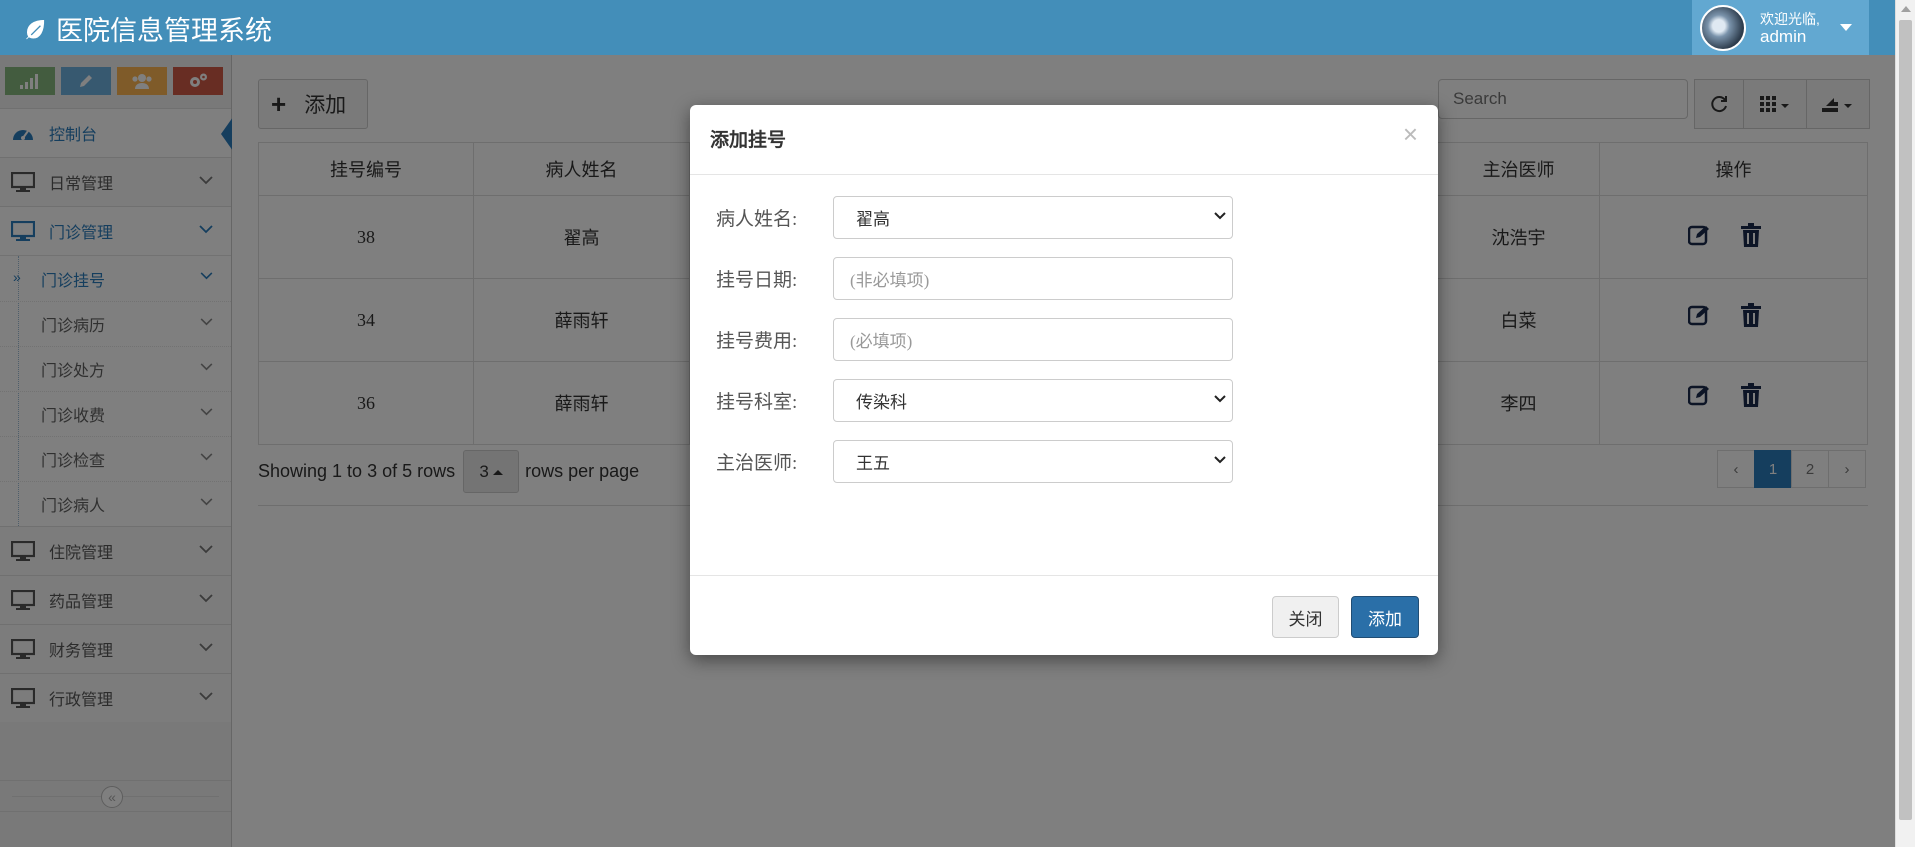 The height and width of the screenshot is (847, 1915). I want to click on caret-down-icon, so click(1845, 27).